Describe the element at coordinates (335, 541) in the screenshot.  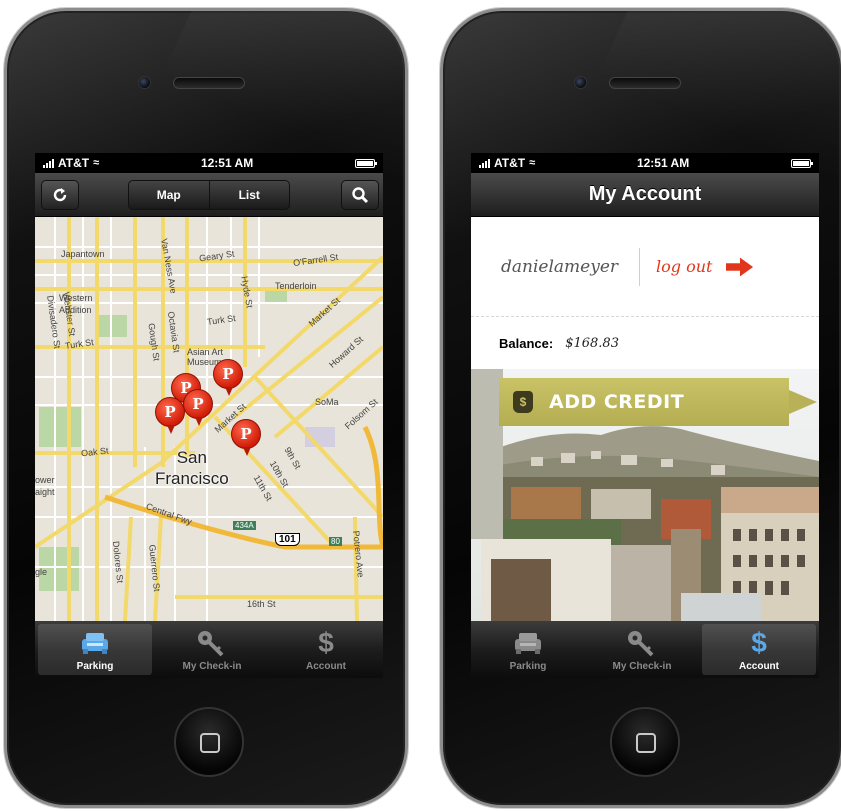
I see `i80-shield: 80` at that location.